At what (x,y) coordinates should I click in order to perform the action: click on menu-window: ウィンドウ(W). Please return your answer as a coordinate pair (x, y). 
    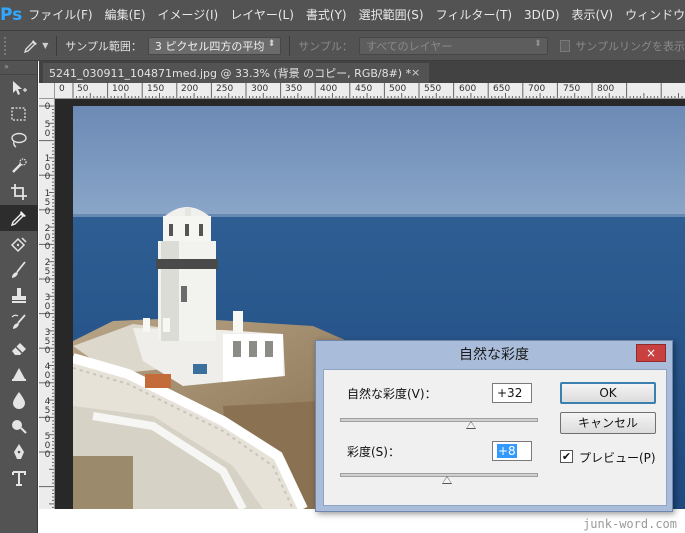
    Looking at the image, I should click on (652, 15).